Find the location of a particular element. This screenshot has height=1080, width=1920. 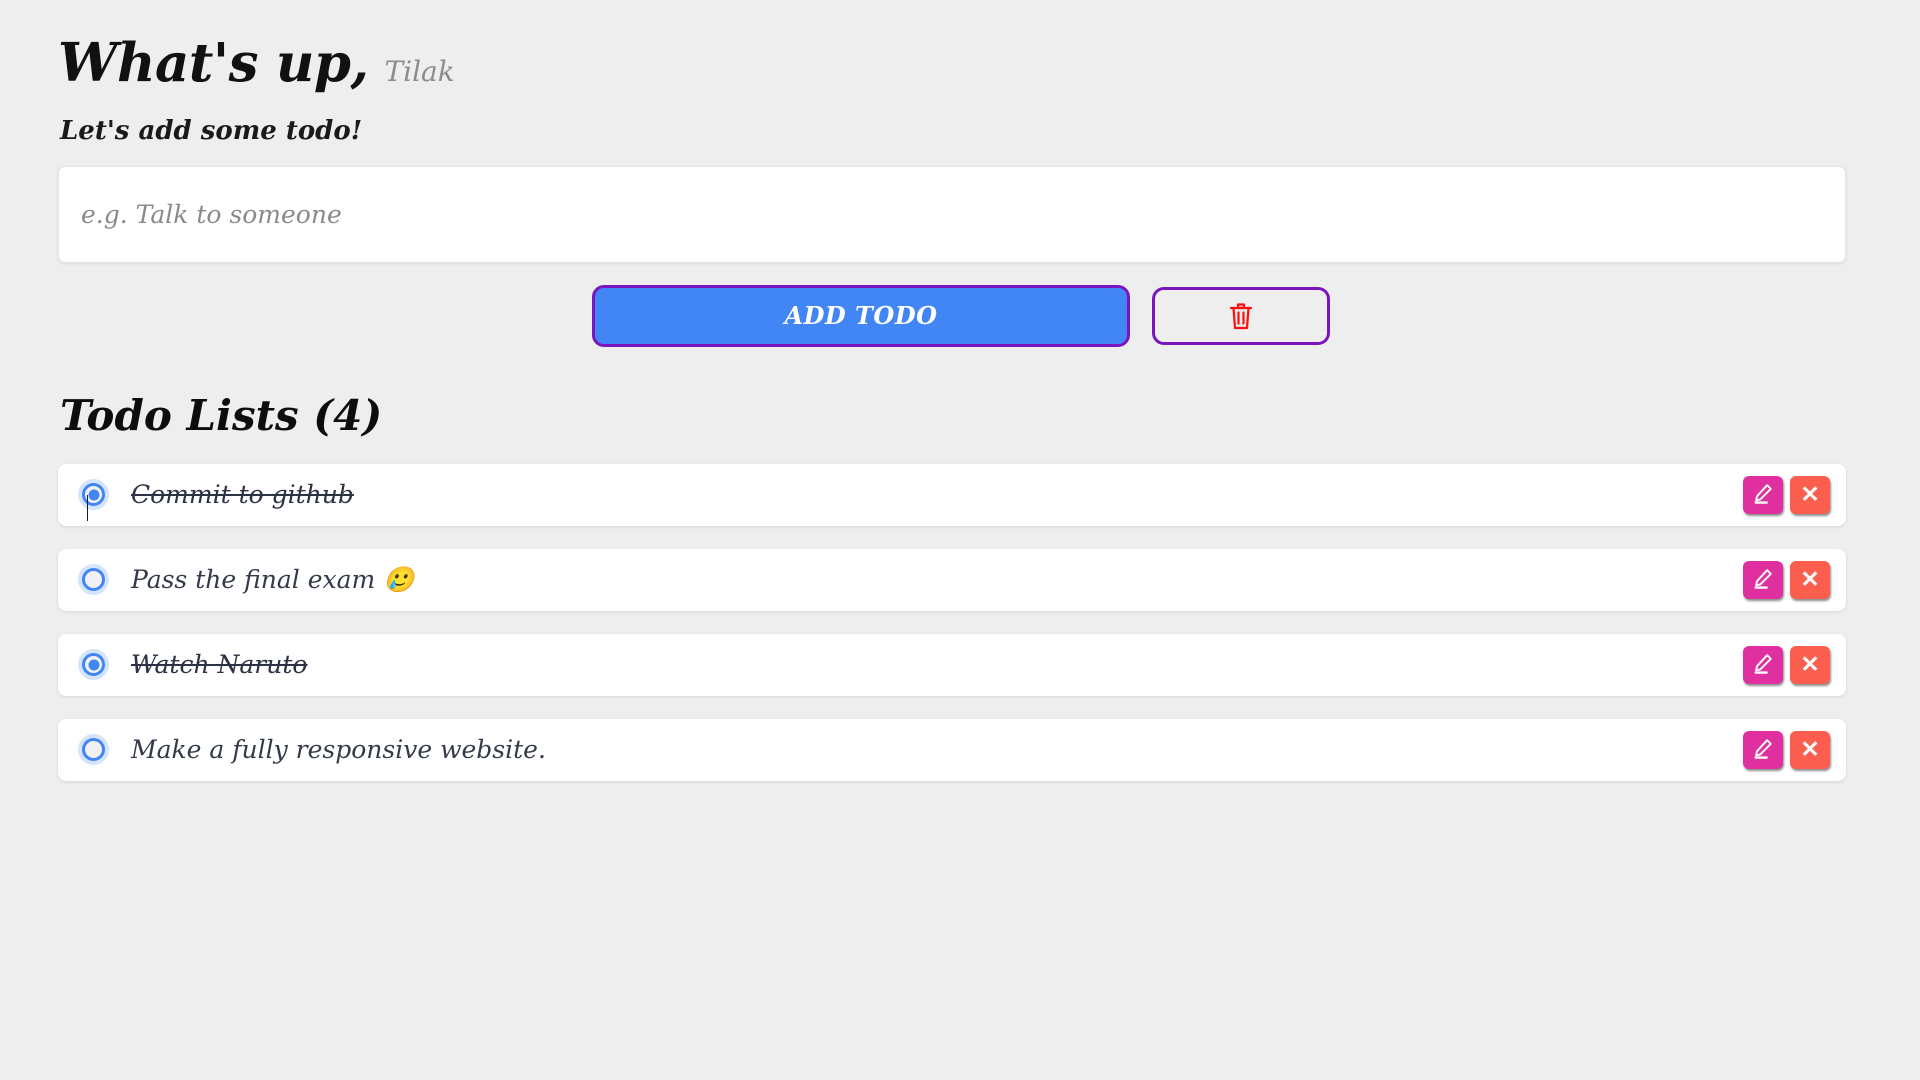

todo-list-item: Make a fully responsive website. ✕ is located at coordinates (952, 749).